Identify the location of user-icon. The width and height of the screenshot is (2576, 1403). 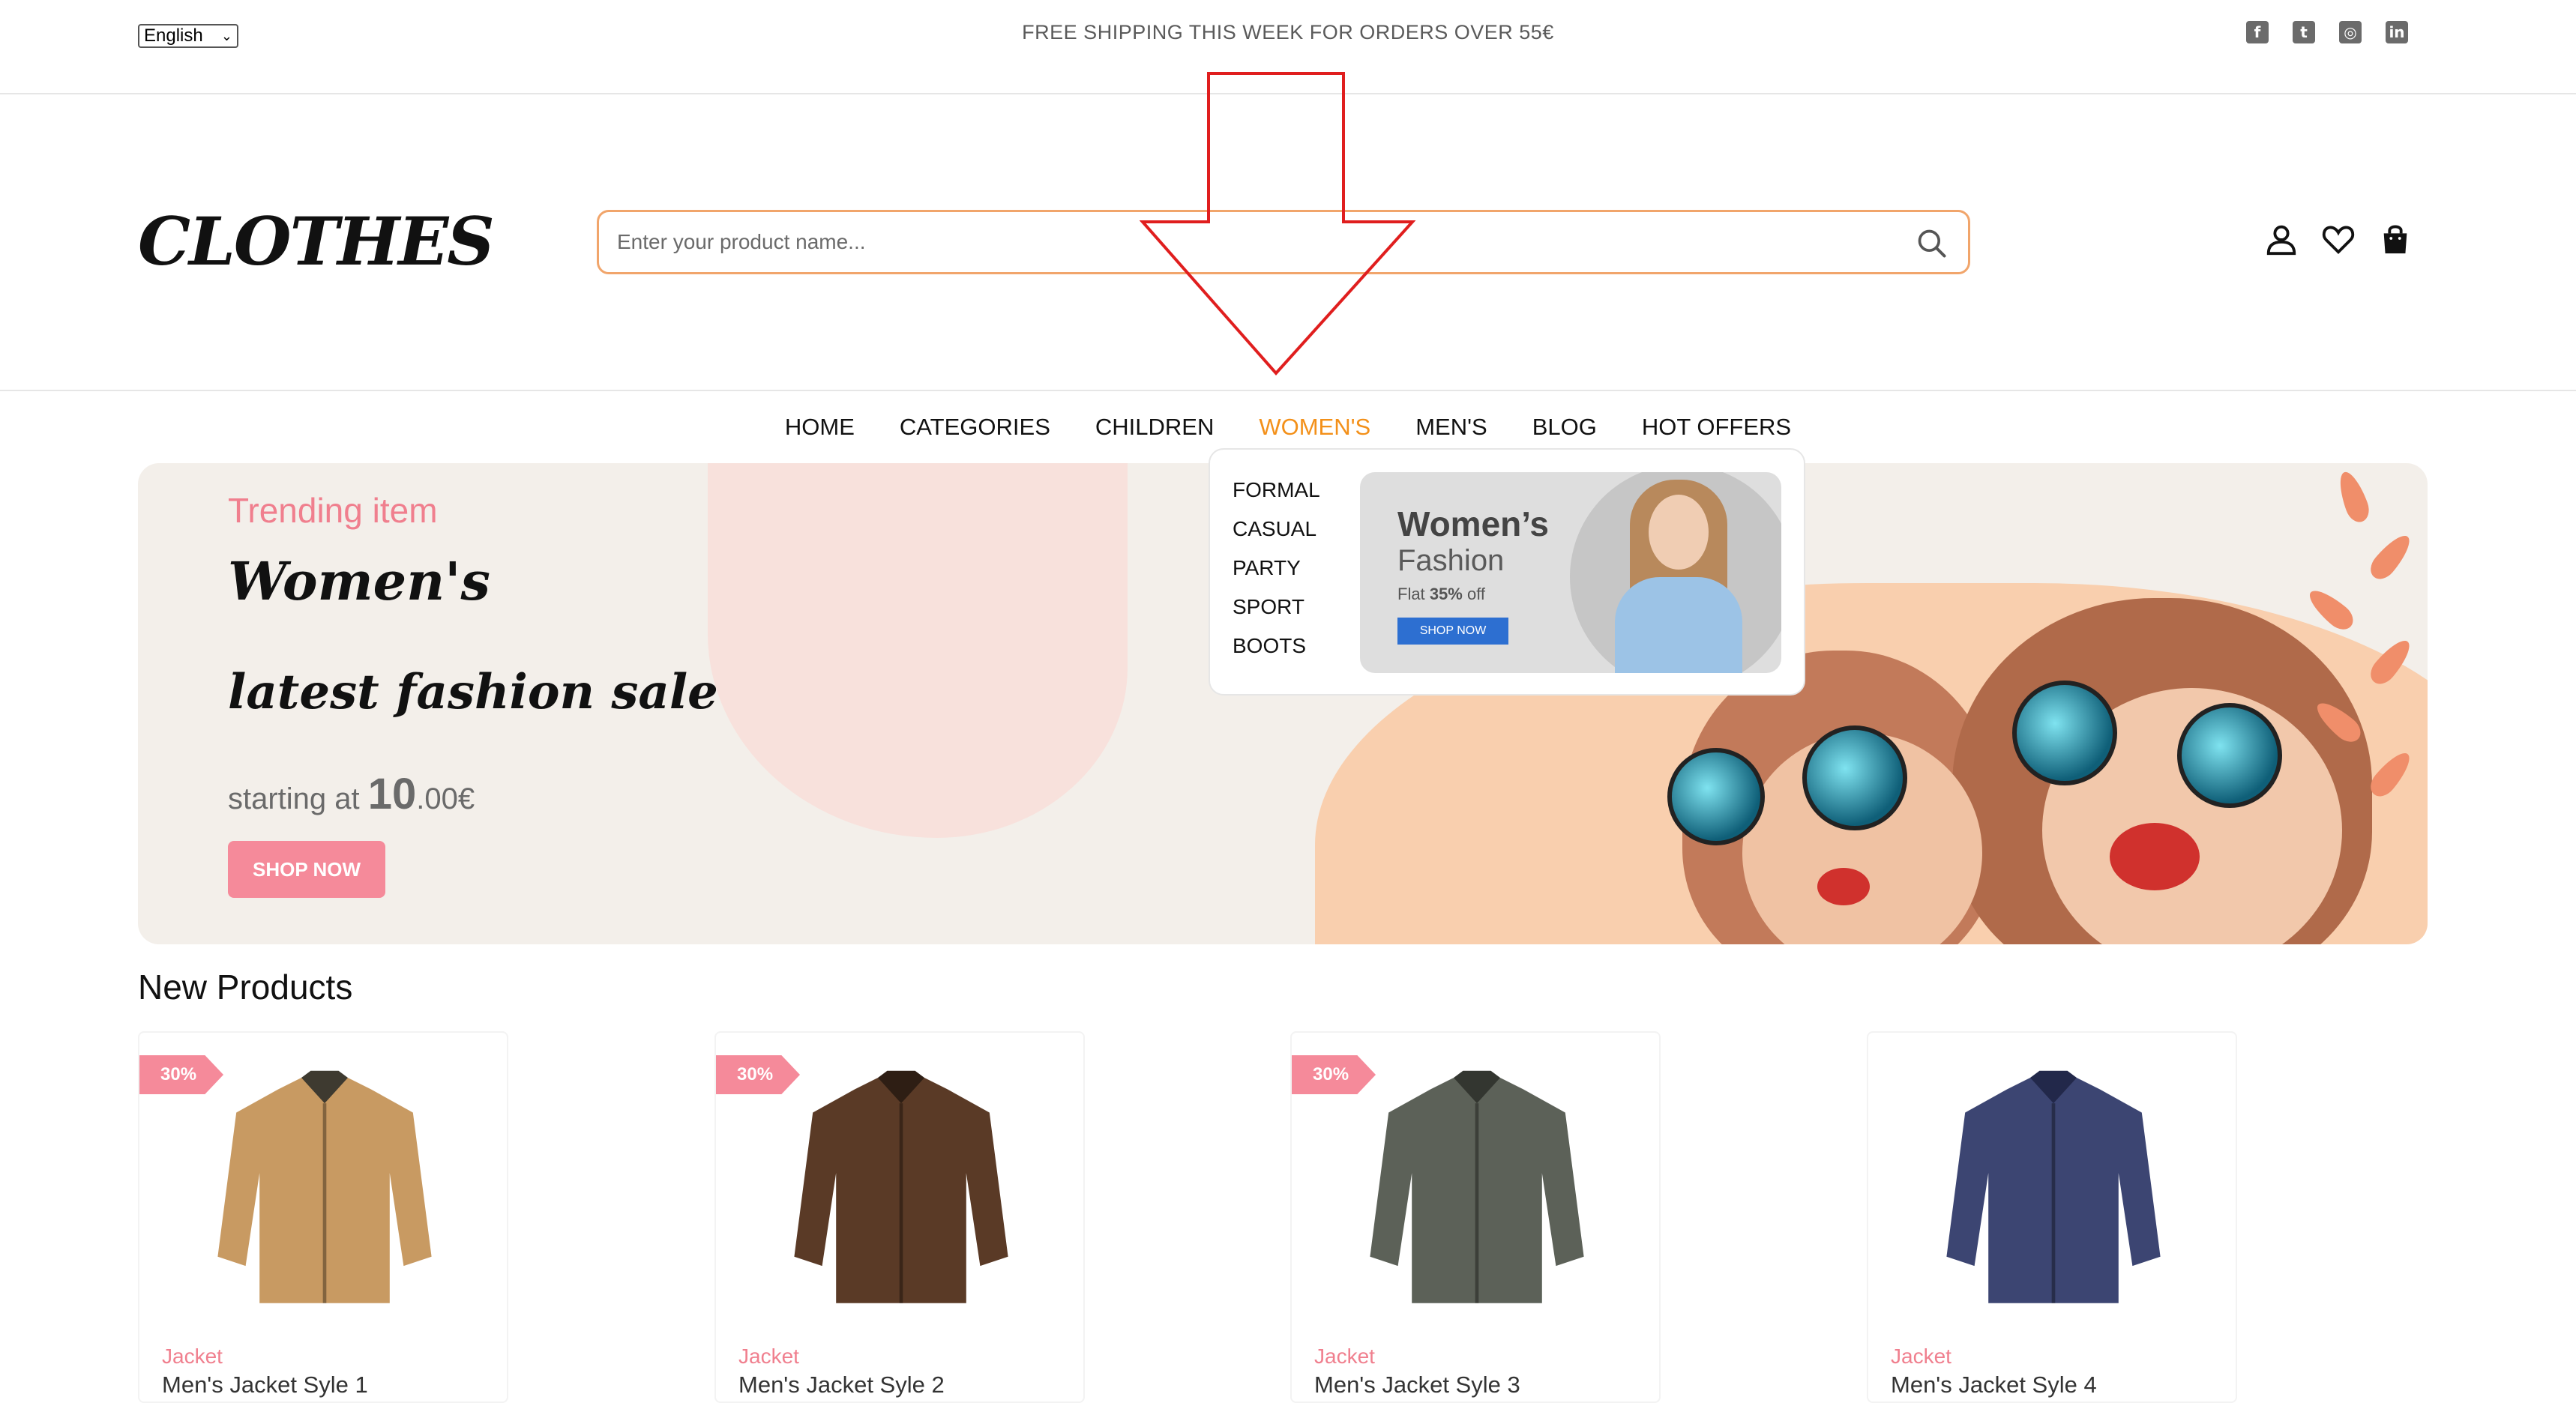
(2281, 239).